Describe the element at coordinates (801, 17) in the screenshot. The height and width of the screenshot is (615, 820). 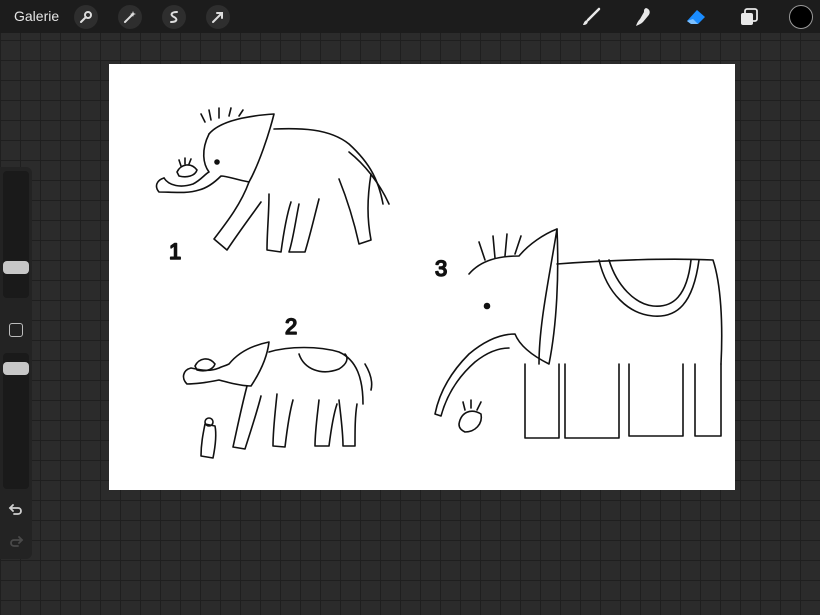
I see `color-picker-swatch` at that location.